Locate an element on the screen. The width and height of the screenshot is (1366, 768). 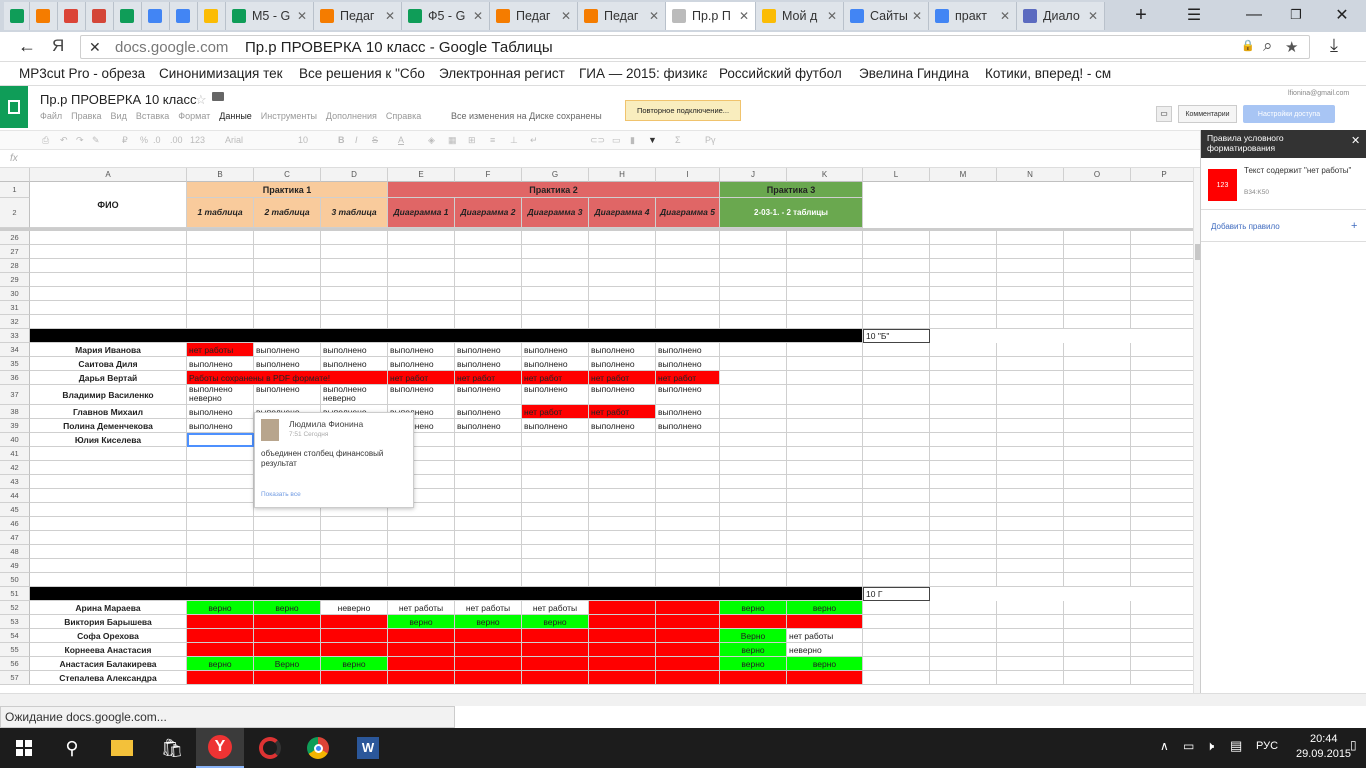
browser-tab: Ф5 - G ✕ is located at coordinates (446, 16).